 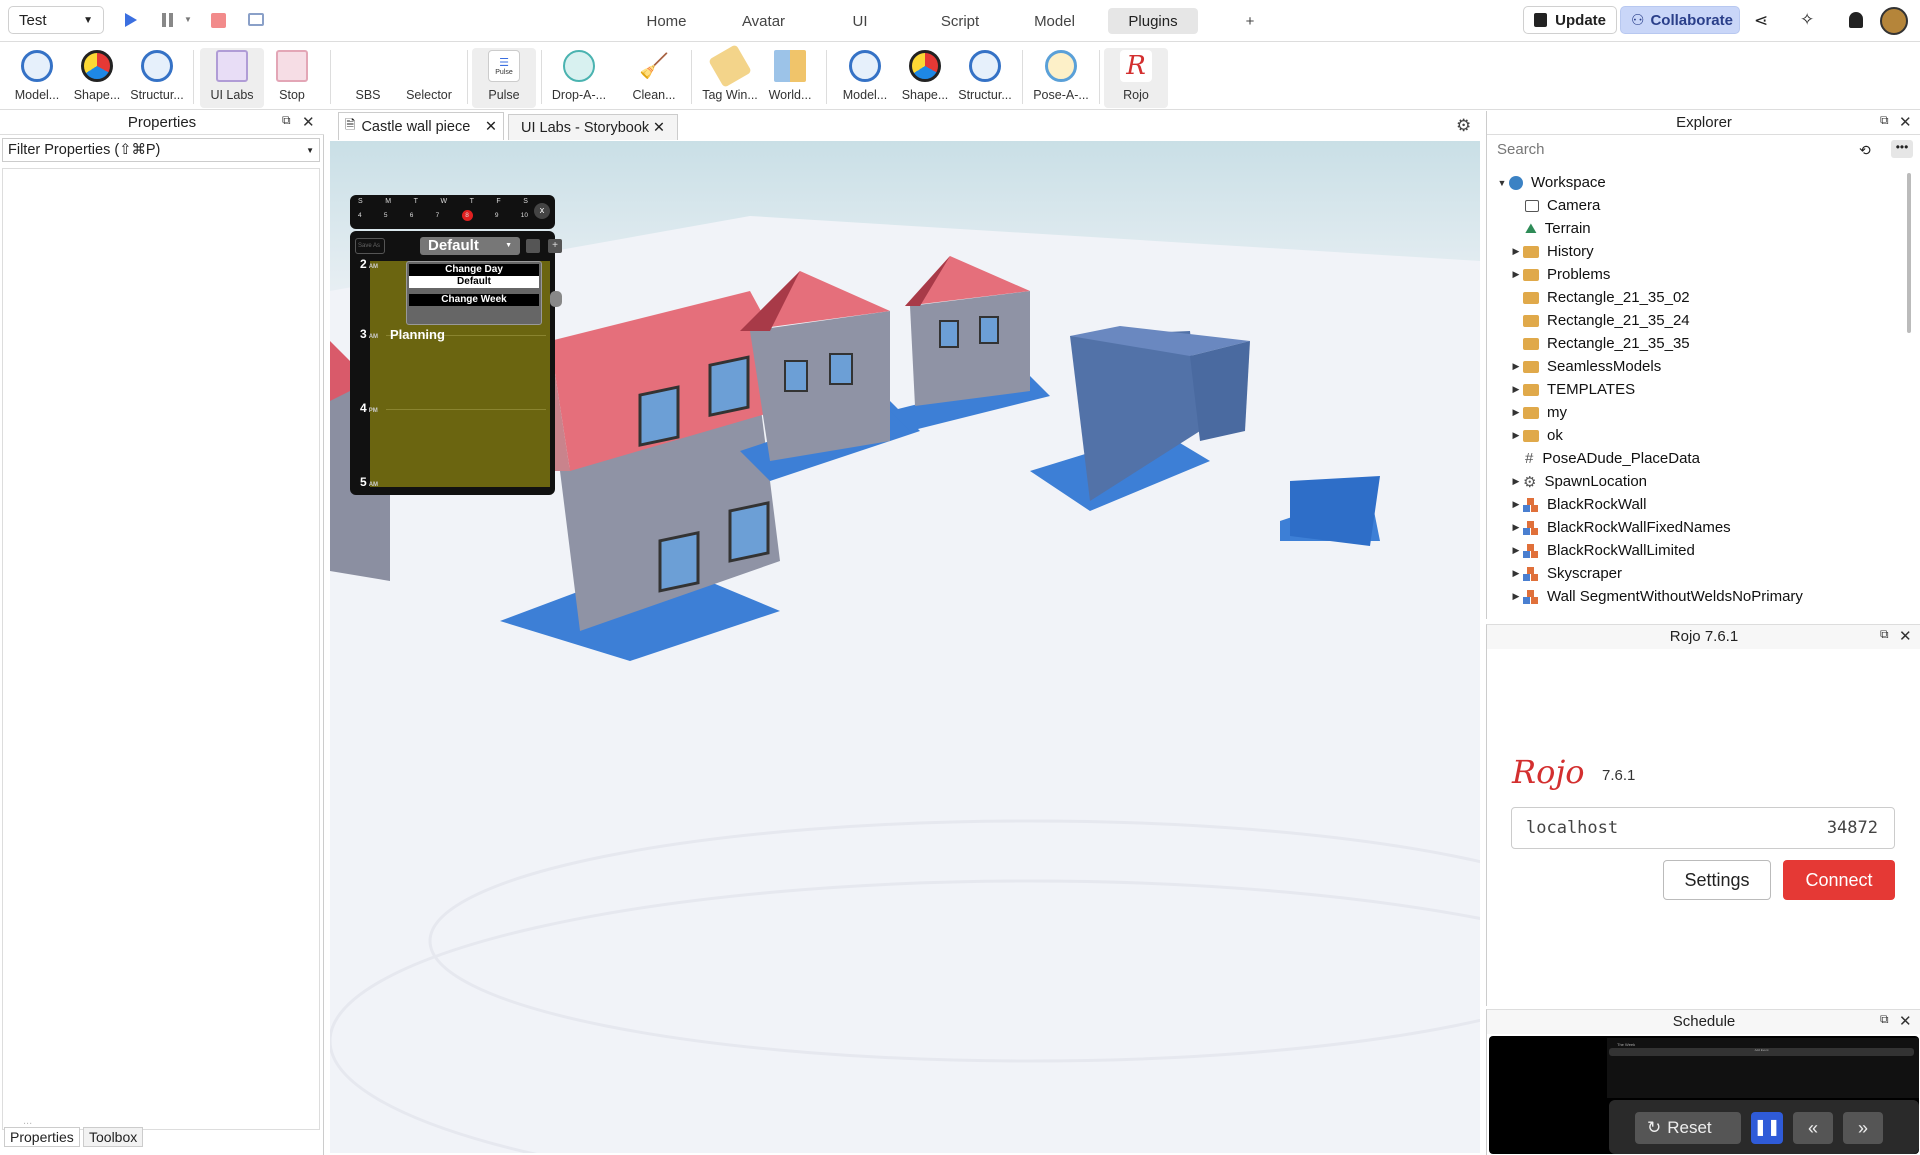 What do you see at coordinates (1606, 343) in the screenshot?
I see `tree-item-rectangle-35: Rectangle_21_35_35` at bounding box center [1606, 343].